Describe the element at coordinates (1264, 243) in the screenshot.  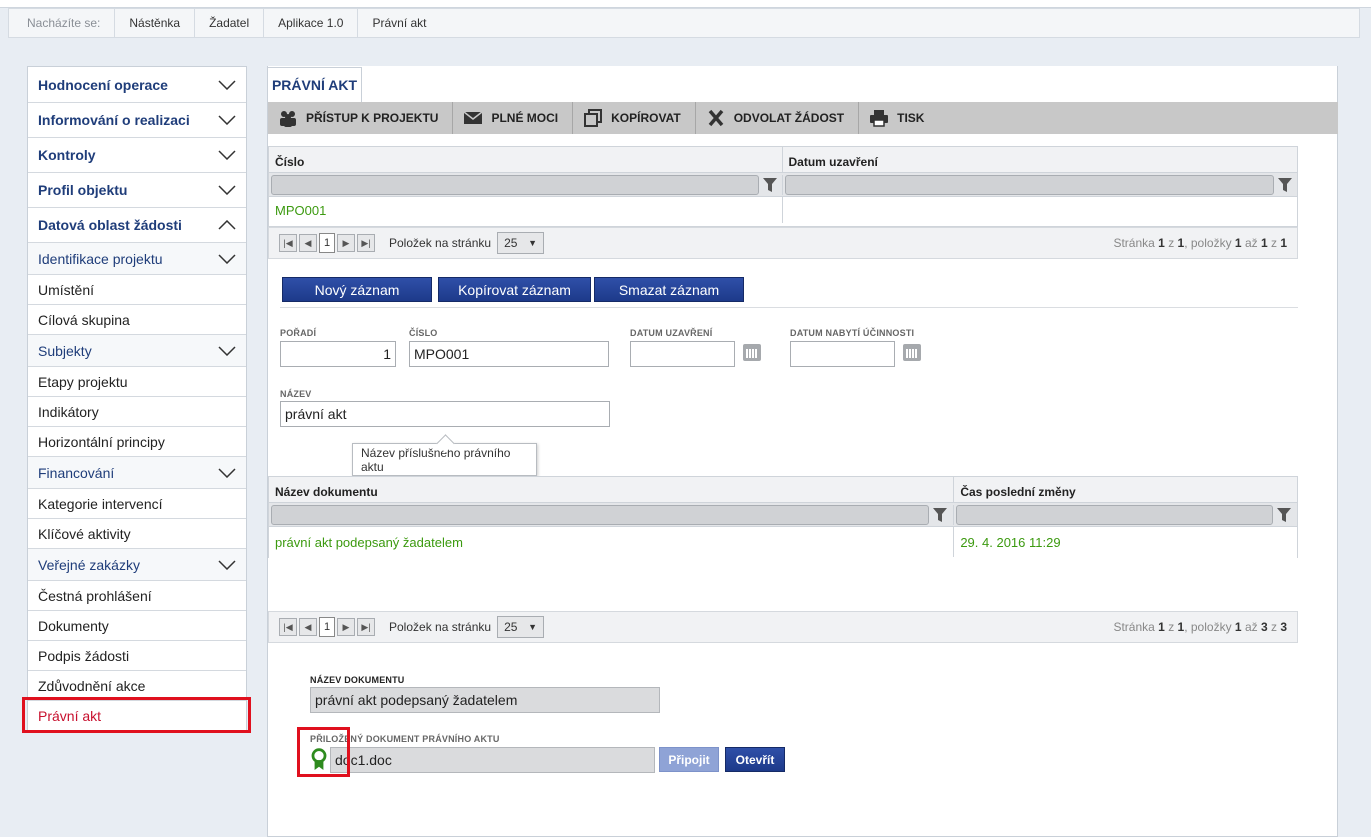
I see `page-info-to: 1` at that location.